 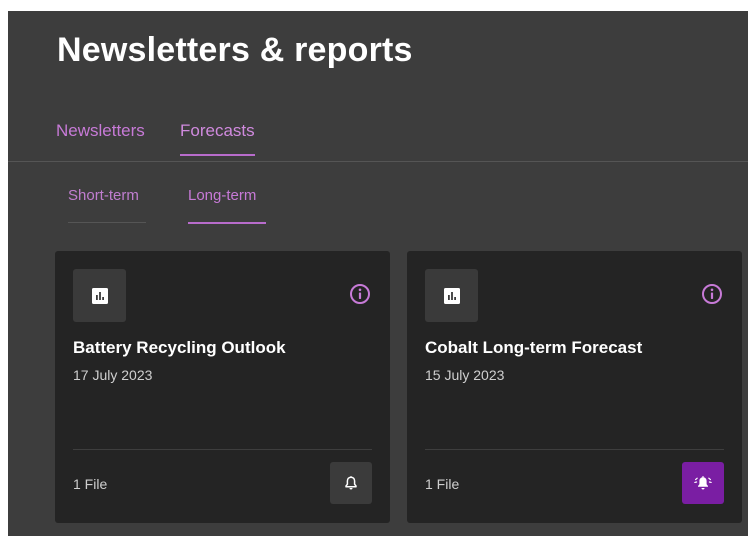 What do you see at coordinates (100, 138) in the screenshot?
I see `tab-newsletters: Newsletters` at bounding box center [100, 138].